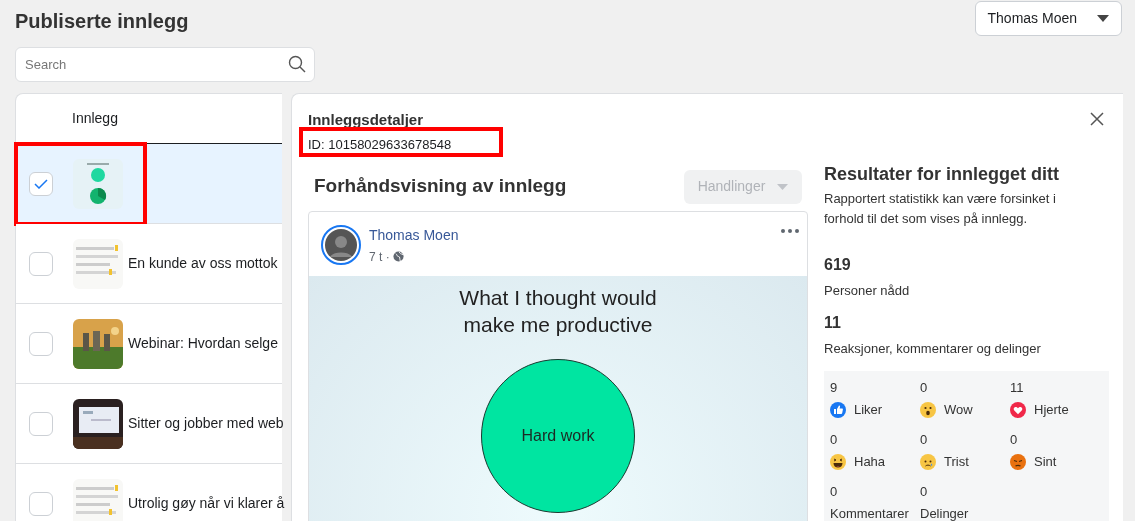 This screenshot has width=1135, height=521. What do you see at coordinates (1017, 387) in the screenshot?
I see `reaction-count: 11` at bounding box center [1017, 387].